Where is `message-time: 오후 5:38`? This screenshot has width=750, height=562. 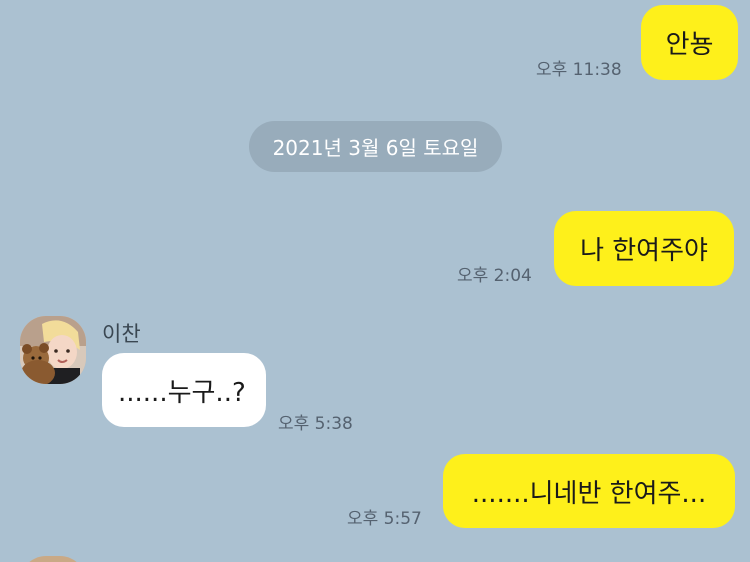 message-time: 오후 5:38 is located at coordinates (315, 424).